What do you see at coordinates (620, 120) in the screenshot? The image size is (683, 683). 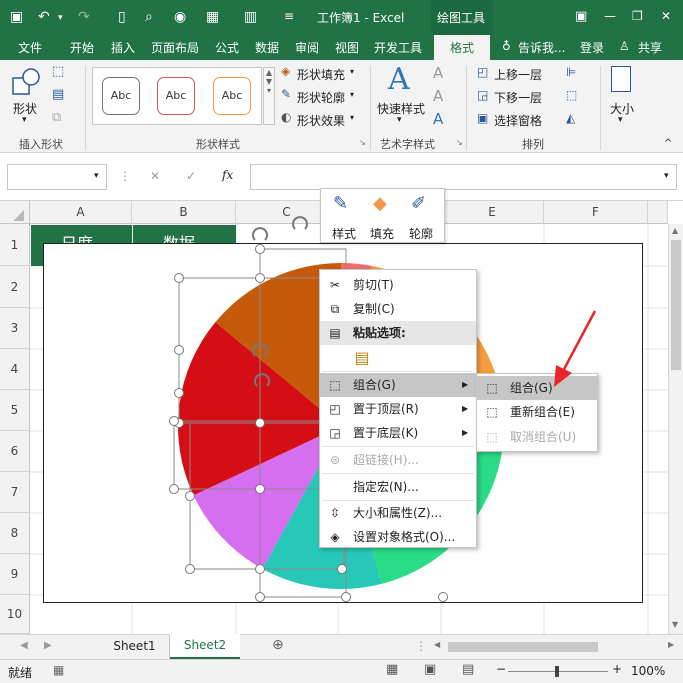 I see `size-dropdown-icon: ▾` at bounding box center [620, 120].